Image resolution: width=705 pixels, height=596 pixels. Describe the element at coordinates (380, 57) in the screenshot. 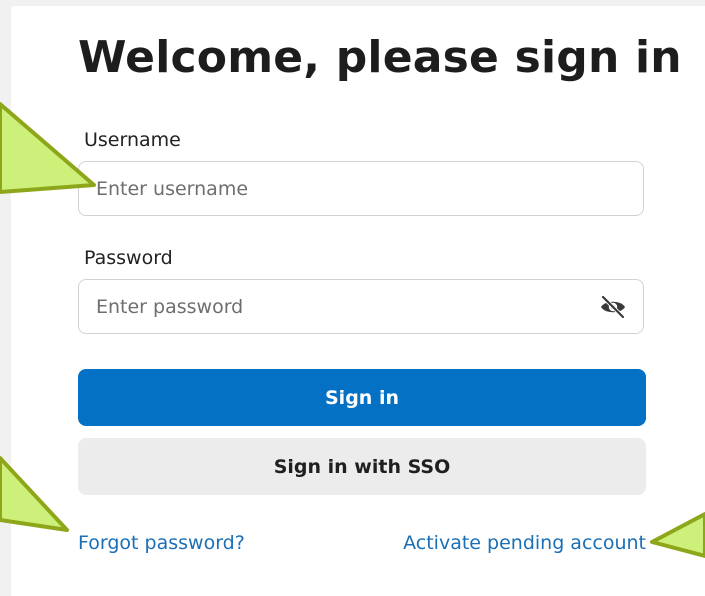

I see `page-title: Welcome, please sign in` at that location.